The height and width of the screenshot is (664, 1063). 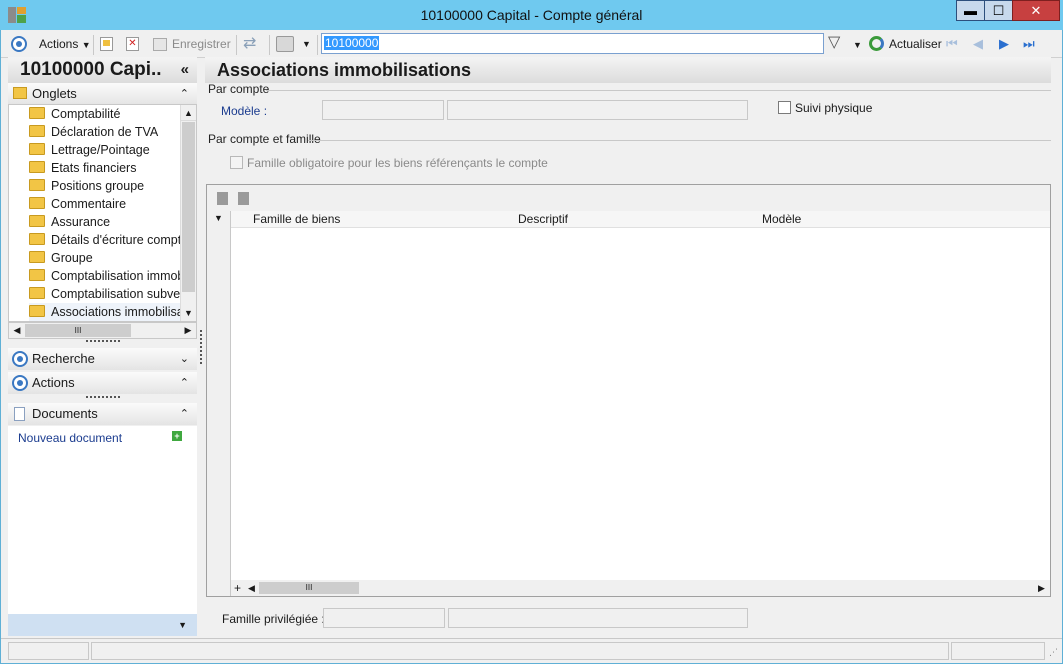 What do you see at coordinates (237, 588) in the screenshot?
I see `add-row-icon: +` at bounding box center [237, 588].